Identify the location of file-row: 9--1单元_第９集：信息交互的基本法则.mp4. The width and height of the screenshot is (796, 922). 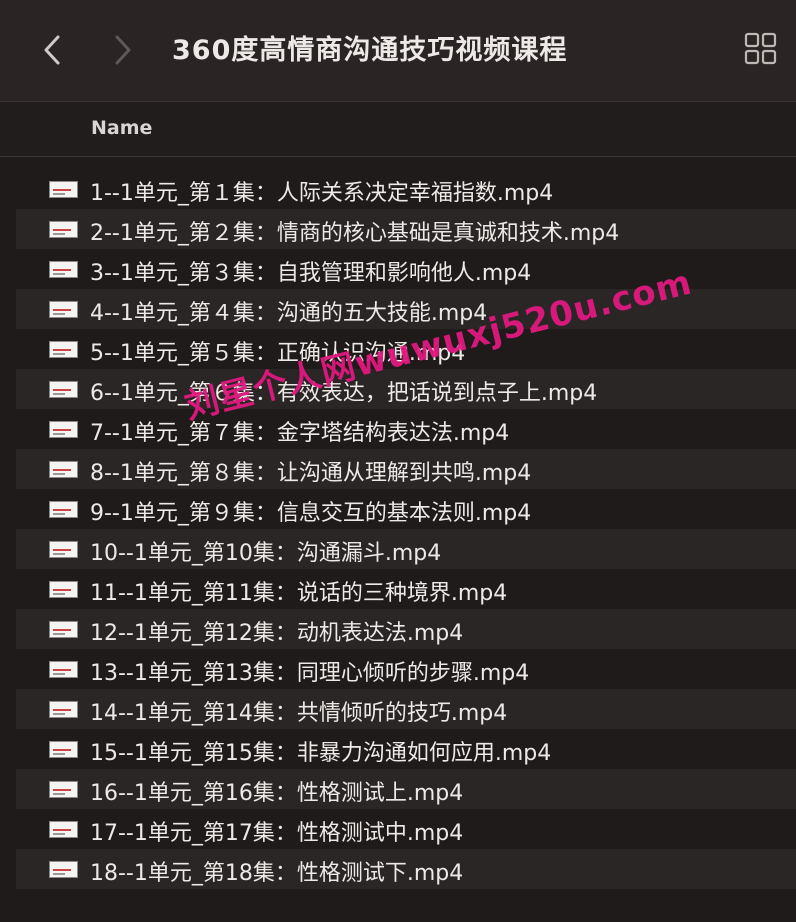
(406, 509).